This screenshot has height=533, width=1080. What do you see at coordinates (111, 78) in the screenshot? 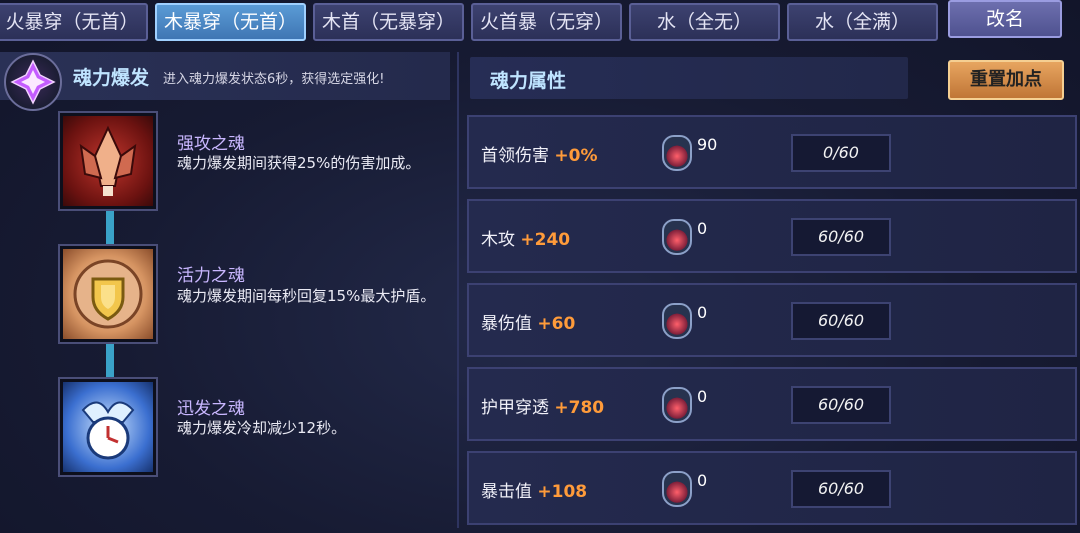
I see `burst-title: 魂力爆发` at bounding box center [111, 78].